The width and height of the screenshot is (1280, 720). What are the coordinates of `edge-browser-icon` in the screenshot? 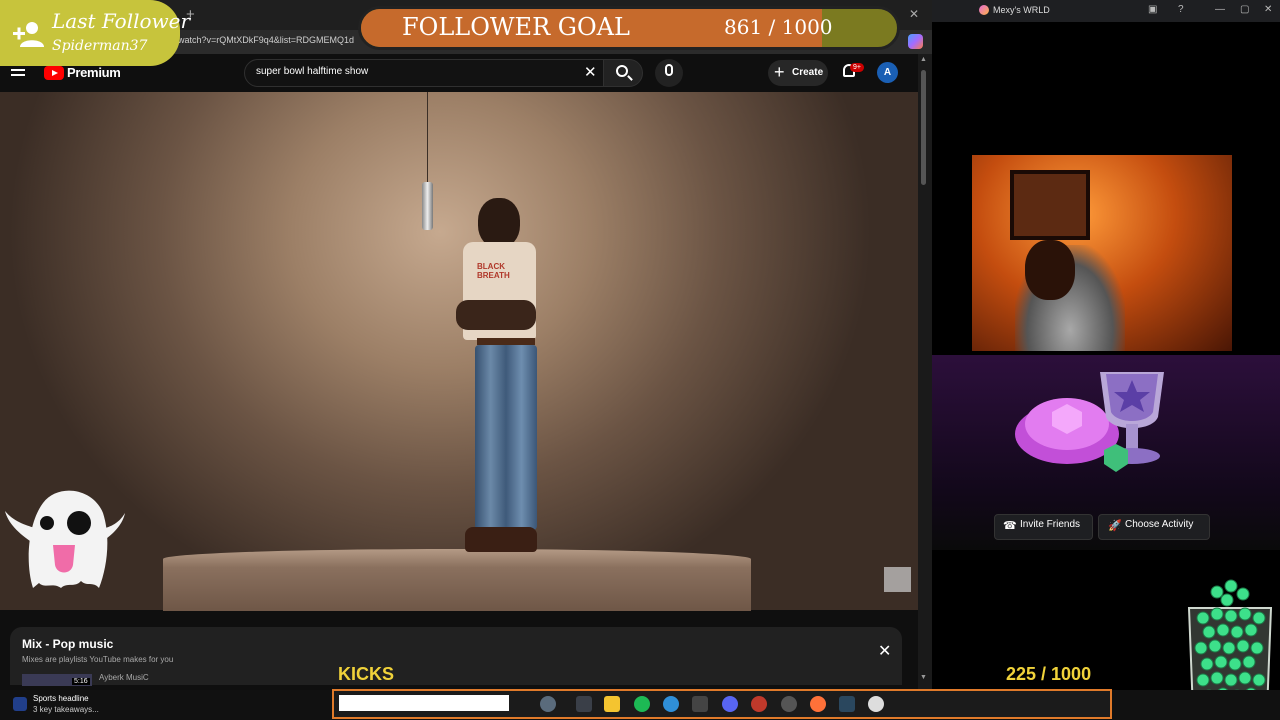 It's located at (671, 704).